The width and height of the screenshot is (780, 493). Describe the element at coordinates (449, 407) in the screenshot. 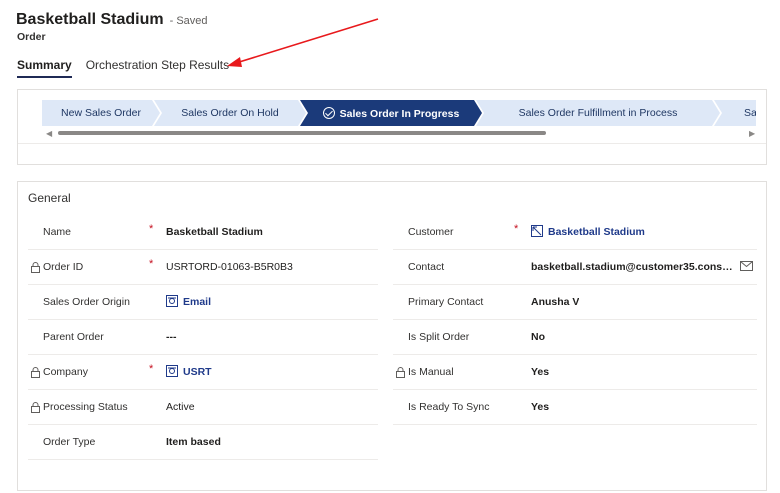

I see `field-label: Is Ready To Sync` at that location.